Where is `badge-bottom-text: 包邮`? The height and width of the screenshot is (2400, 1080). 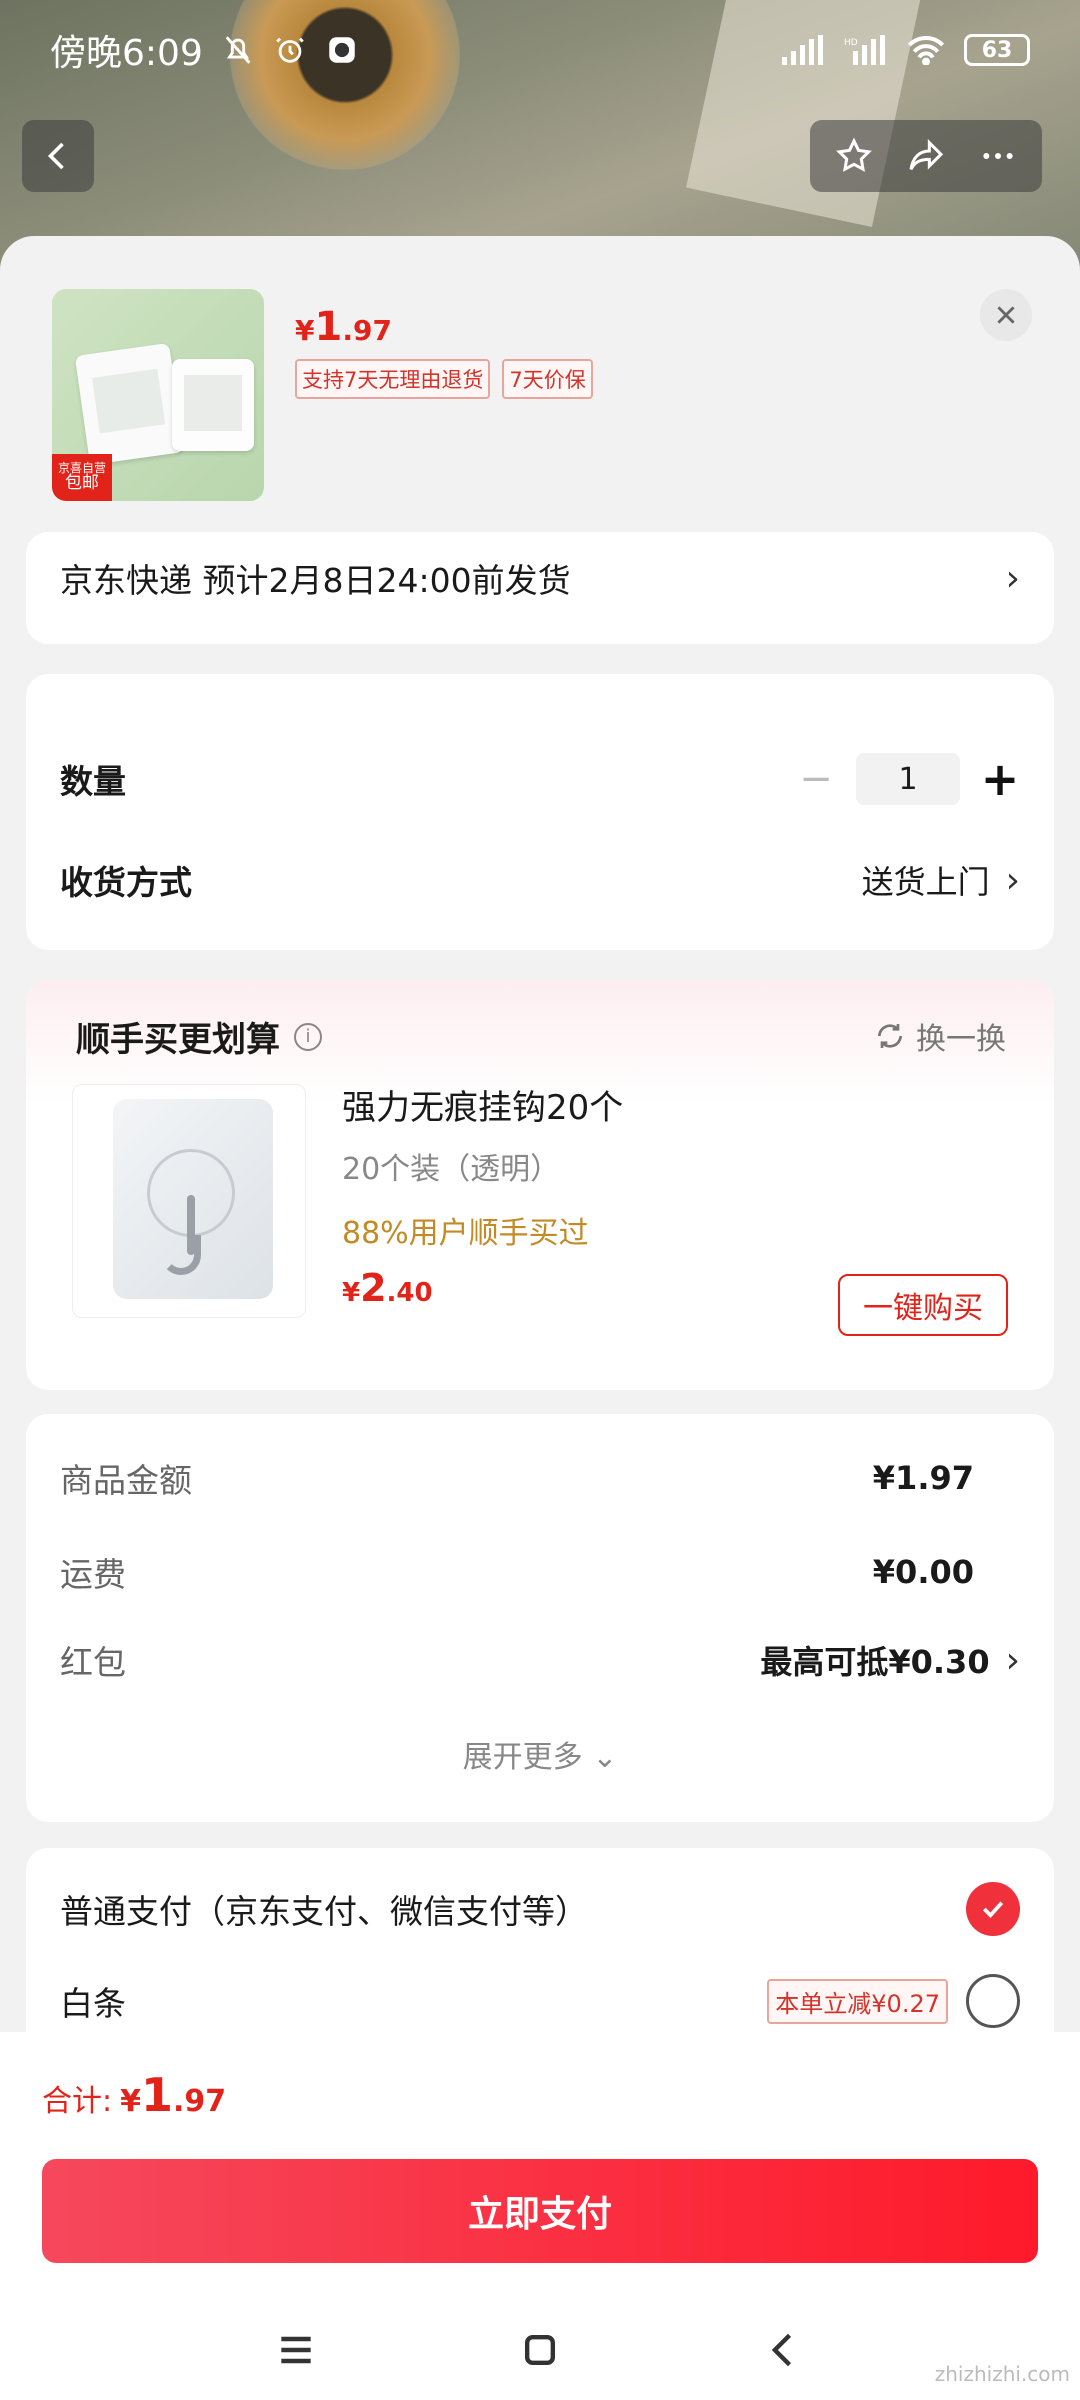
badge-bottom-text: 包邮 is located at coordinates (82, 482).